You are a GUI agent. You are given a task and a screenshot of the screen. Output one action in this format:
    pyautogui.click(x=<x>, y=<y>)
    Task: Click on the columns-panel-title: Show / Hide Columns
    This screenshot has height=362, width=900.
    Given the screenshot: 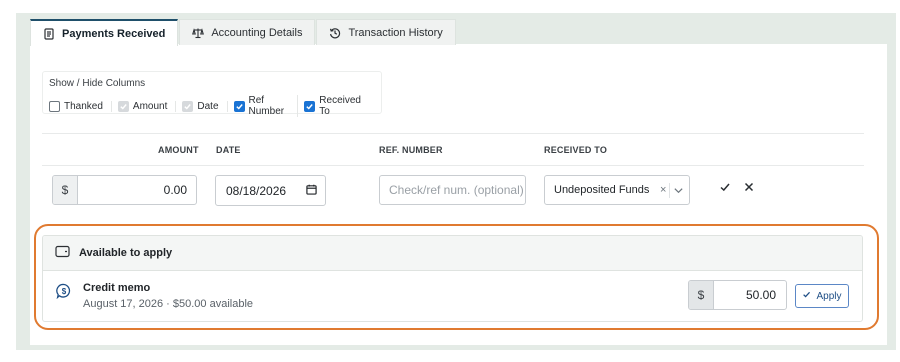 What is the action you would take?
    pyautogui.click(x=97, y=83)
    